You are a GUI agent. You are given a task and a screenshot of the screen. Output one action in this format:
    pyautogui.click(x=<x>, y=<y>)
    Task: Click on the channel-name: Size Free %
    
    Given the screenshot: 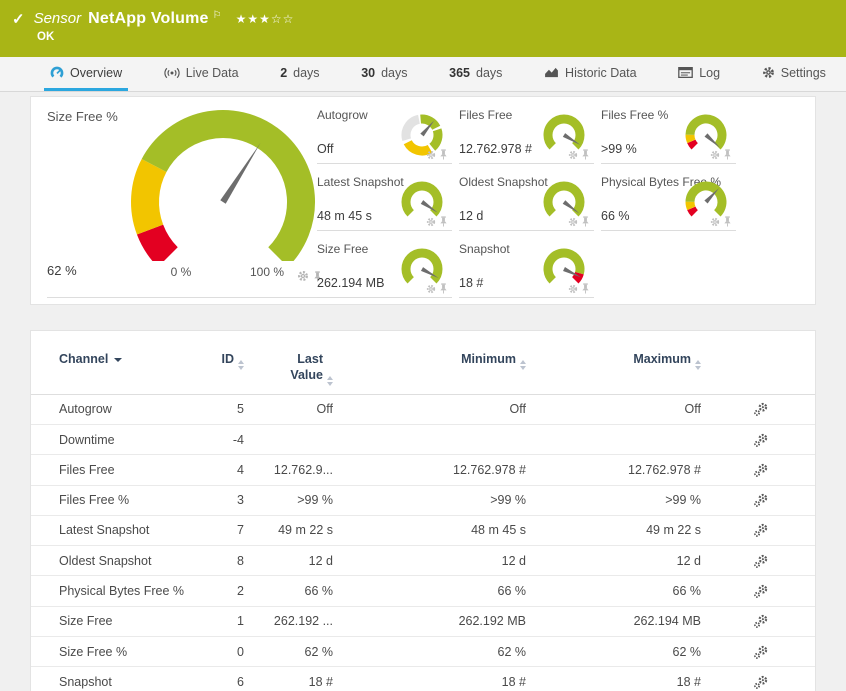 What is the action you would take?
    pyautogui.click(x=93, y=651)
    